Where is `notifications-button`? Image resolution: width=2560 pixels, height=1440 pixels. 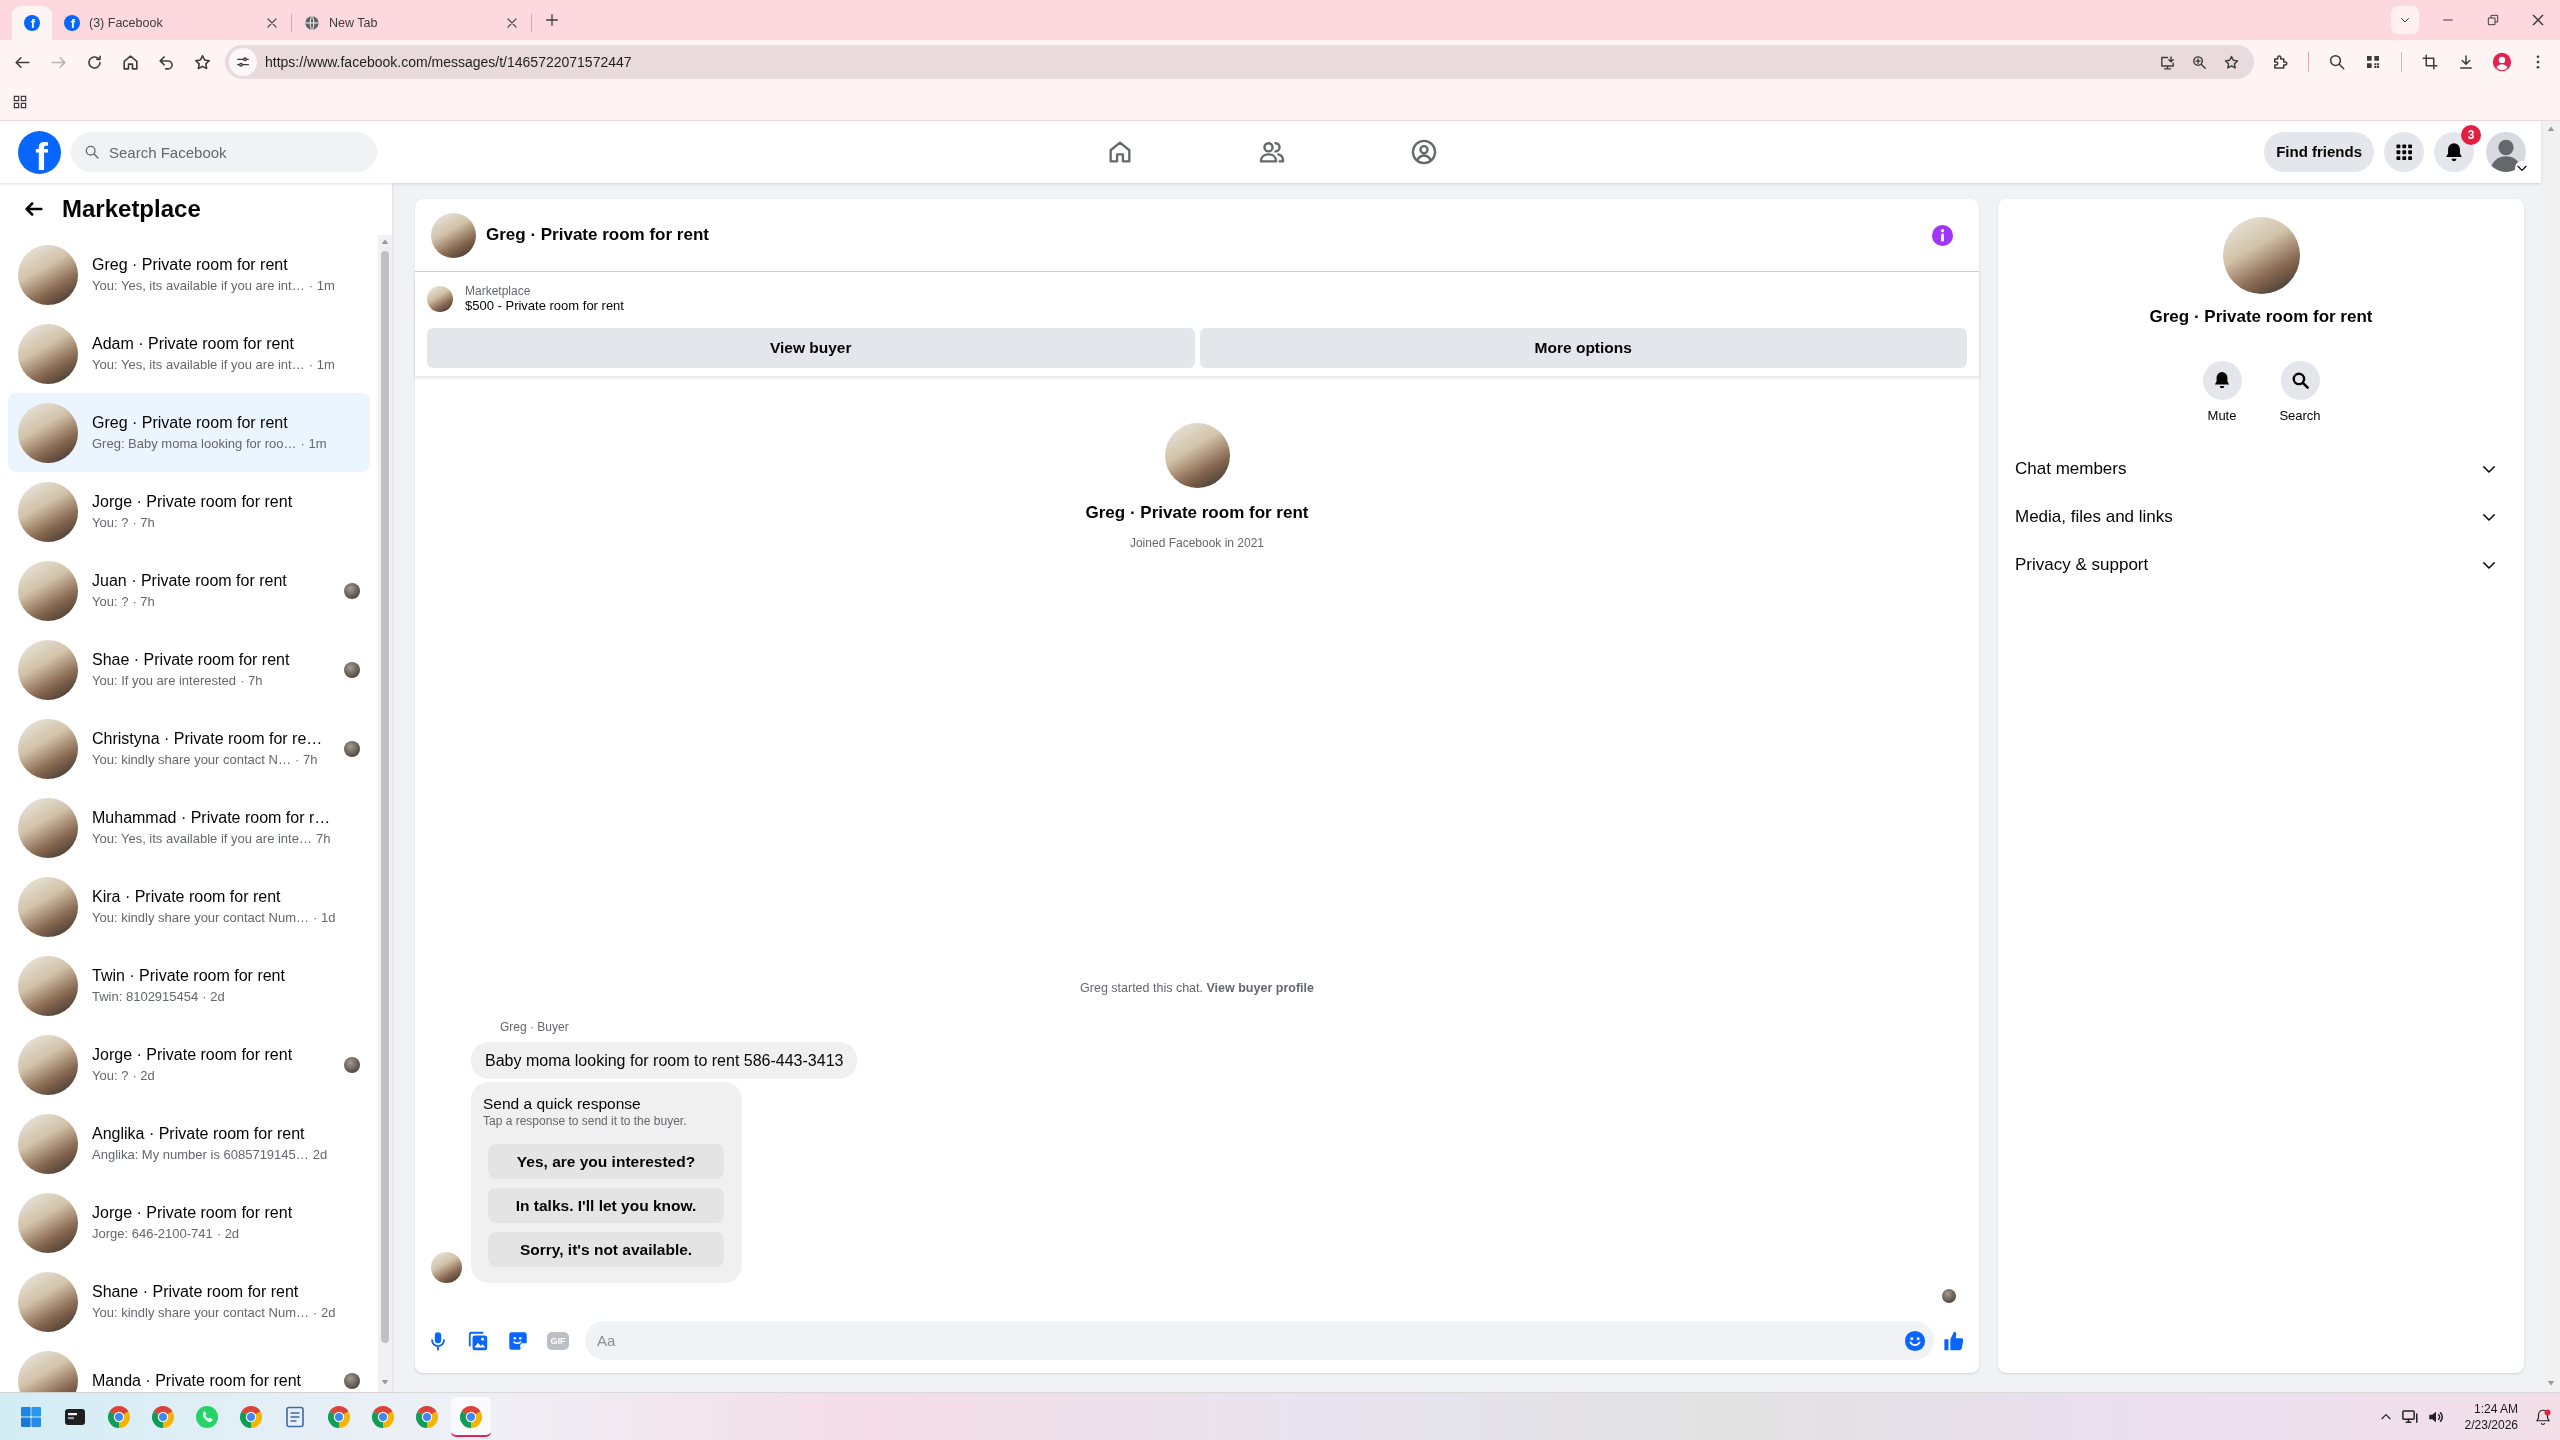 notifications-button is located at coordinates (2454, 152).